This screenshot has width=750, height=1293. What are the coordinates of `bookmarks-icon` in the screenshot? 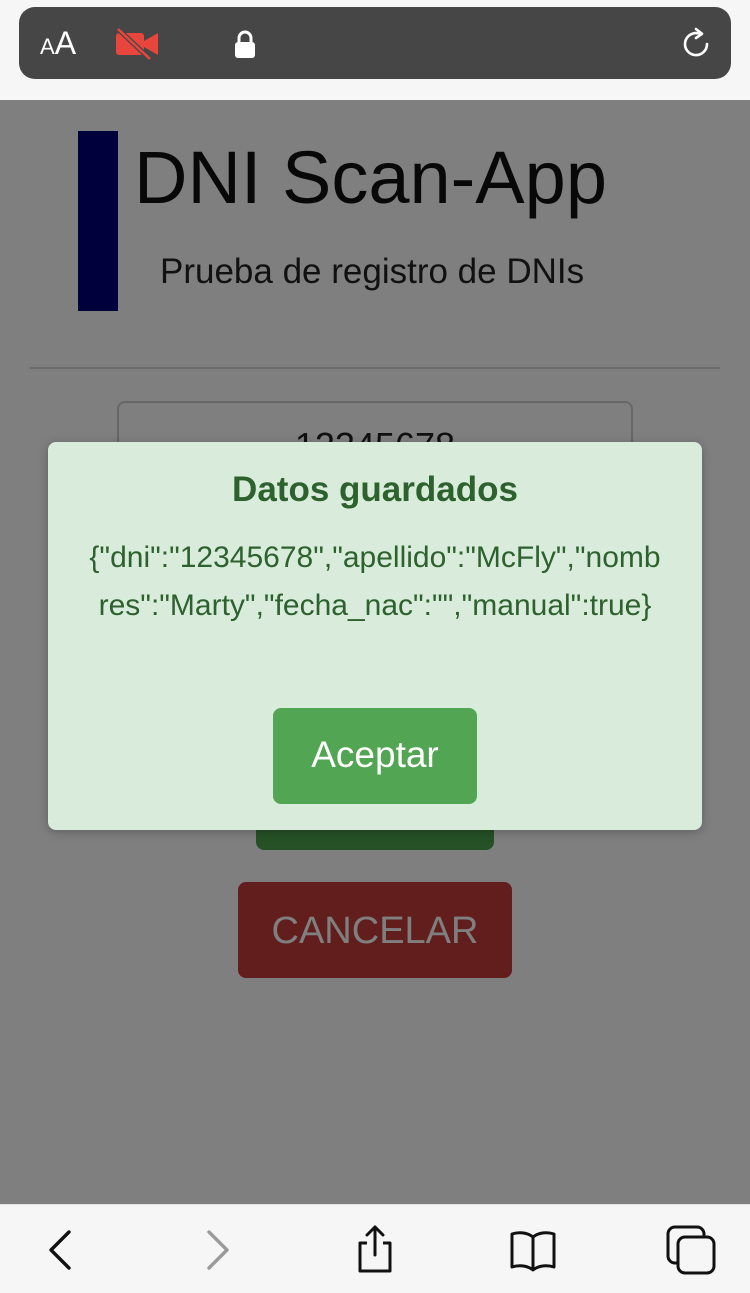 It's located at (533, 1250).